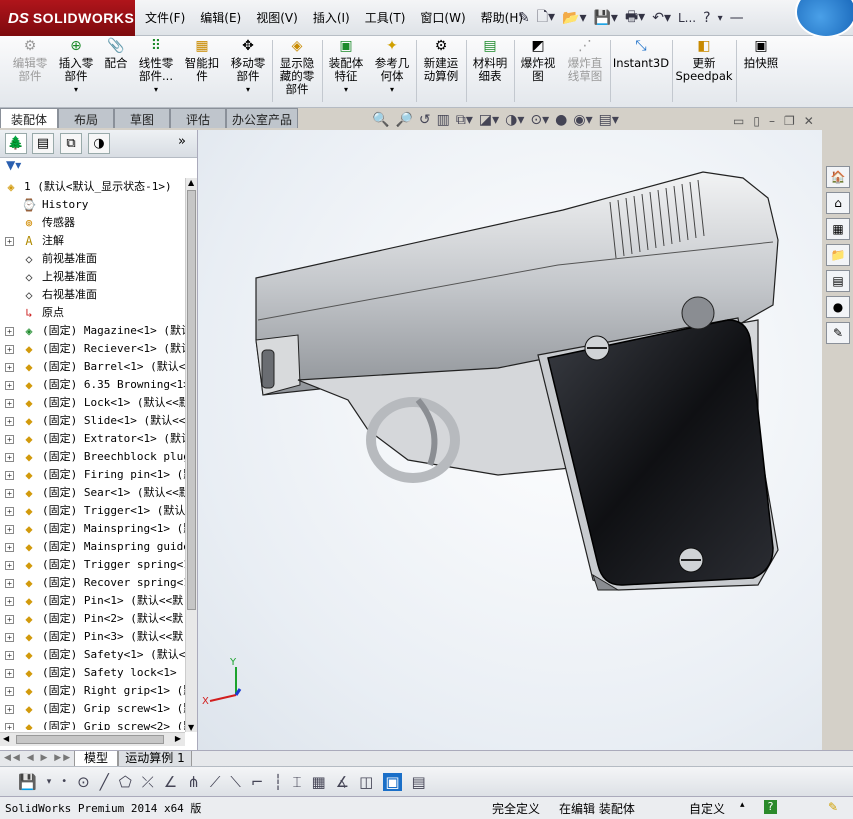 The height and width of the screenshot is (819, 853). I want to click on feature-tree-tab-icon: 🌲, so click(16, 143).